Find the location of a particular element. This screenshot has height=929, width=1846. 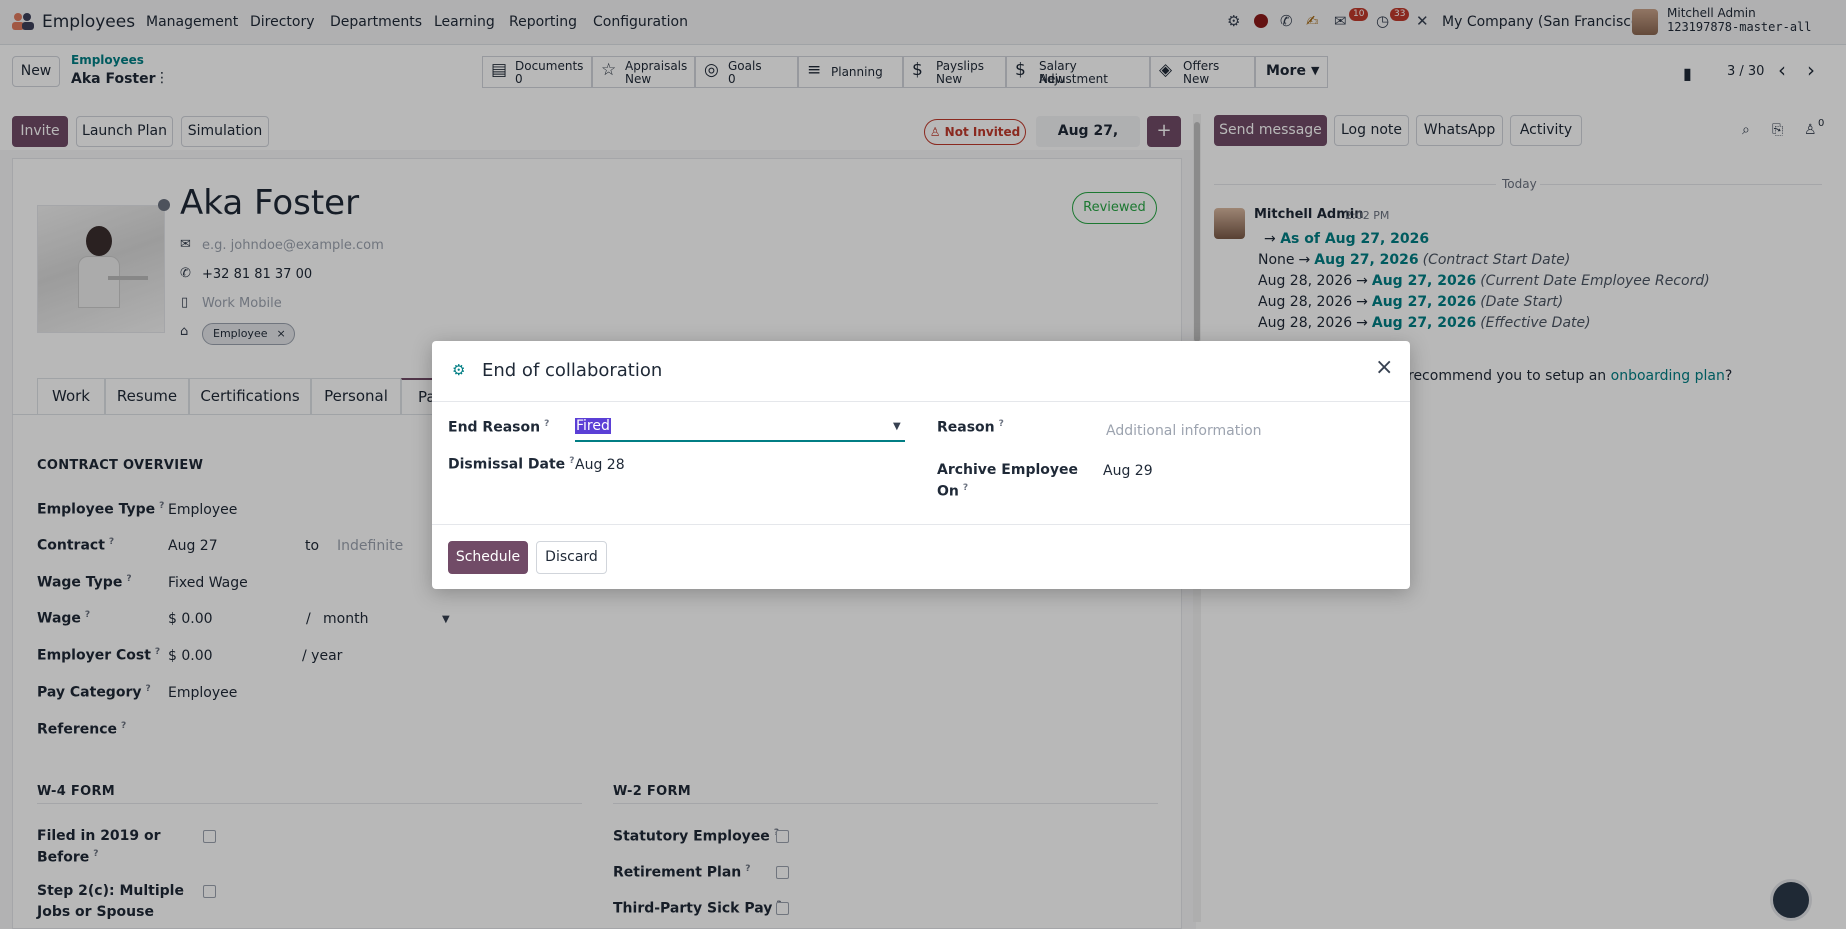

end-reason-label: End Reason? is located at coordinates (499, 427).